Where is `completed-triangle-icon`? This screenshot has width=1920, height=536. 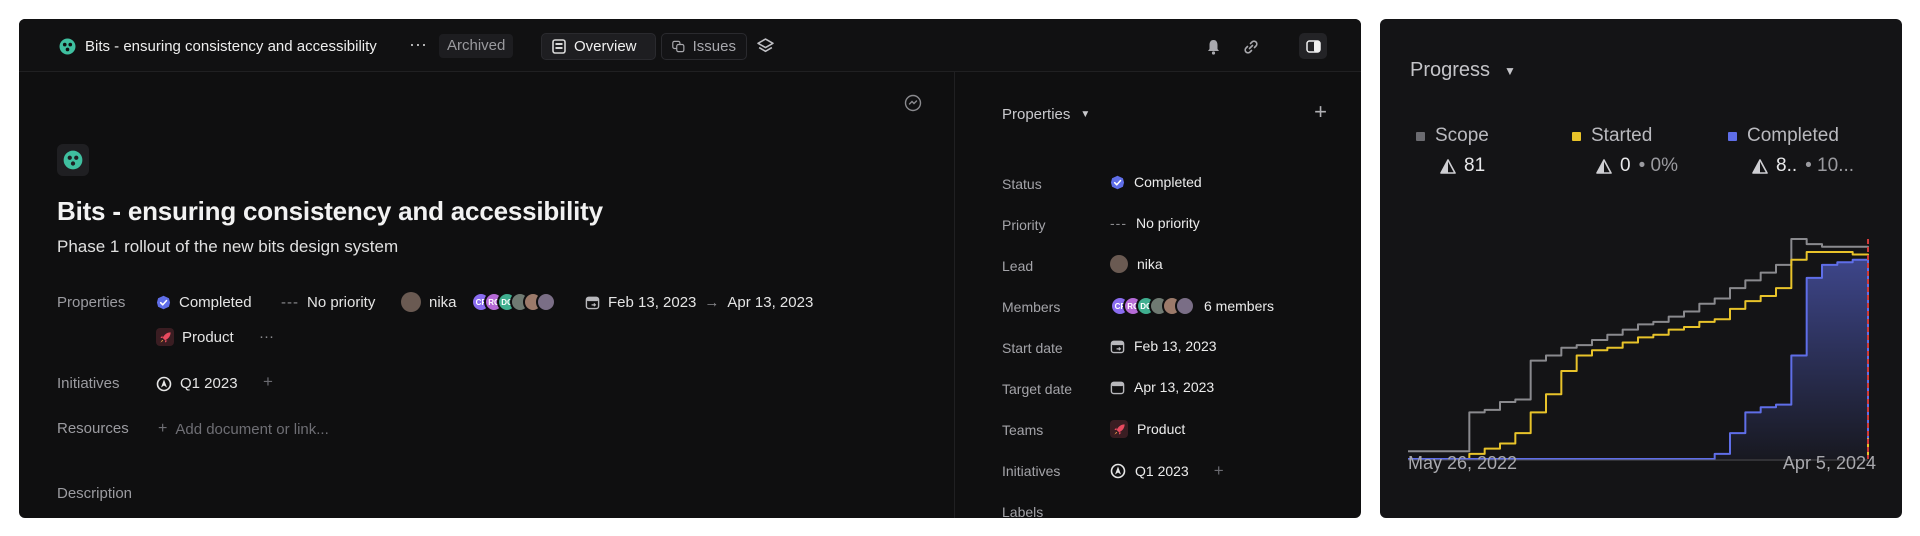 completed-triangle-icon is located at coordinates (1760, 166).